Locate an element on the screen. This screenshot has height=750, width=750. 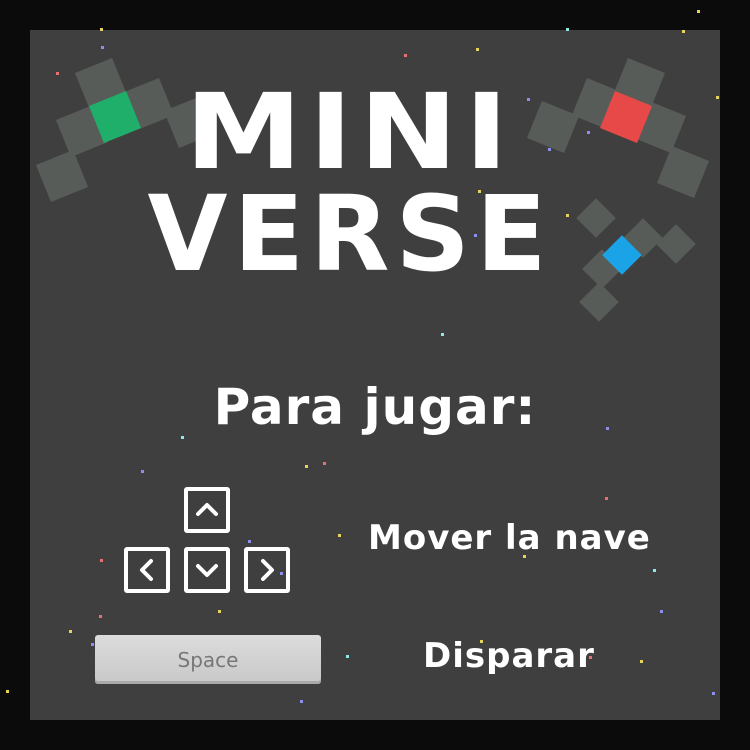
arrow-right-icon is located at coordinates (267, 570).